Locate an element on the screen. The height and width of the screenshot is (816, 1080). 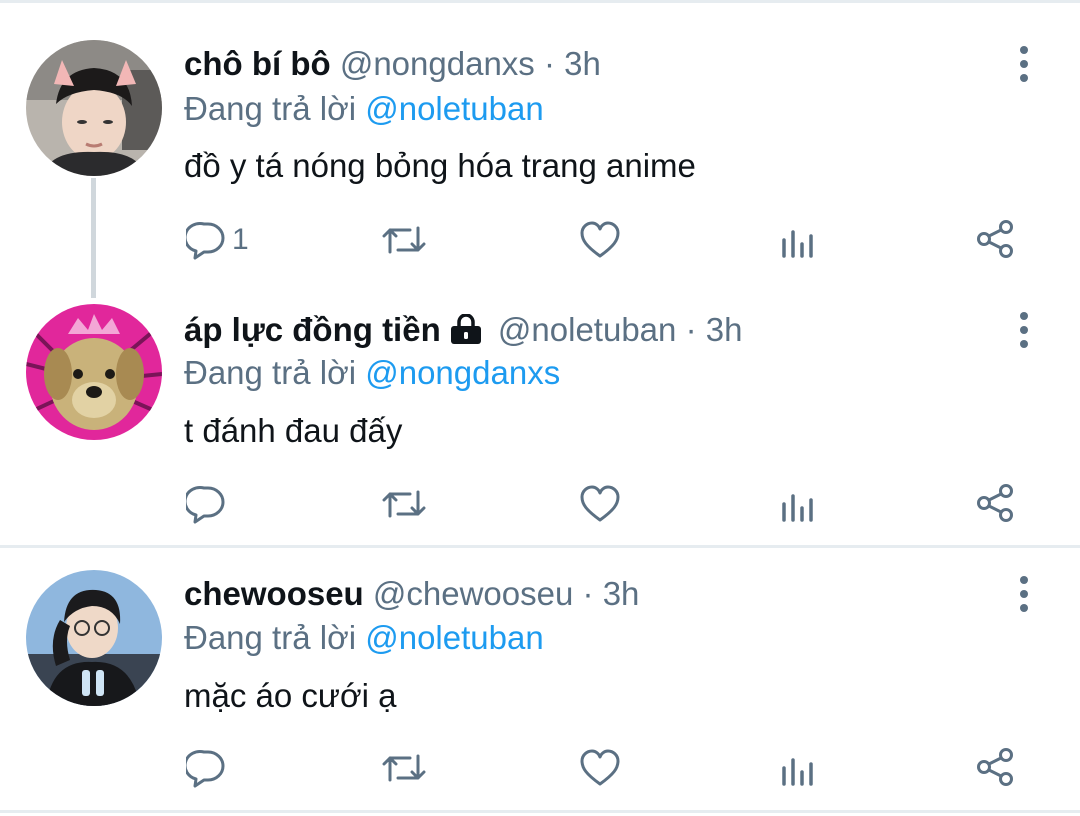
avatar-chewooseu is located at coordinates (94, 638).